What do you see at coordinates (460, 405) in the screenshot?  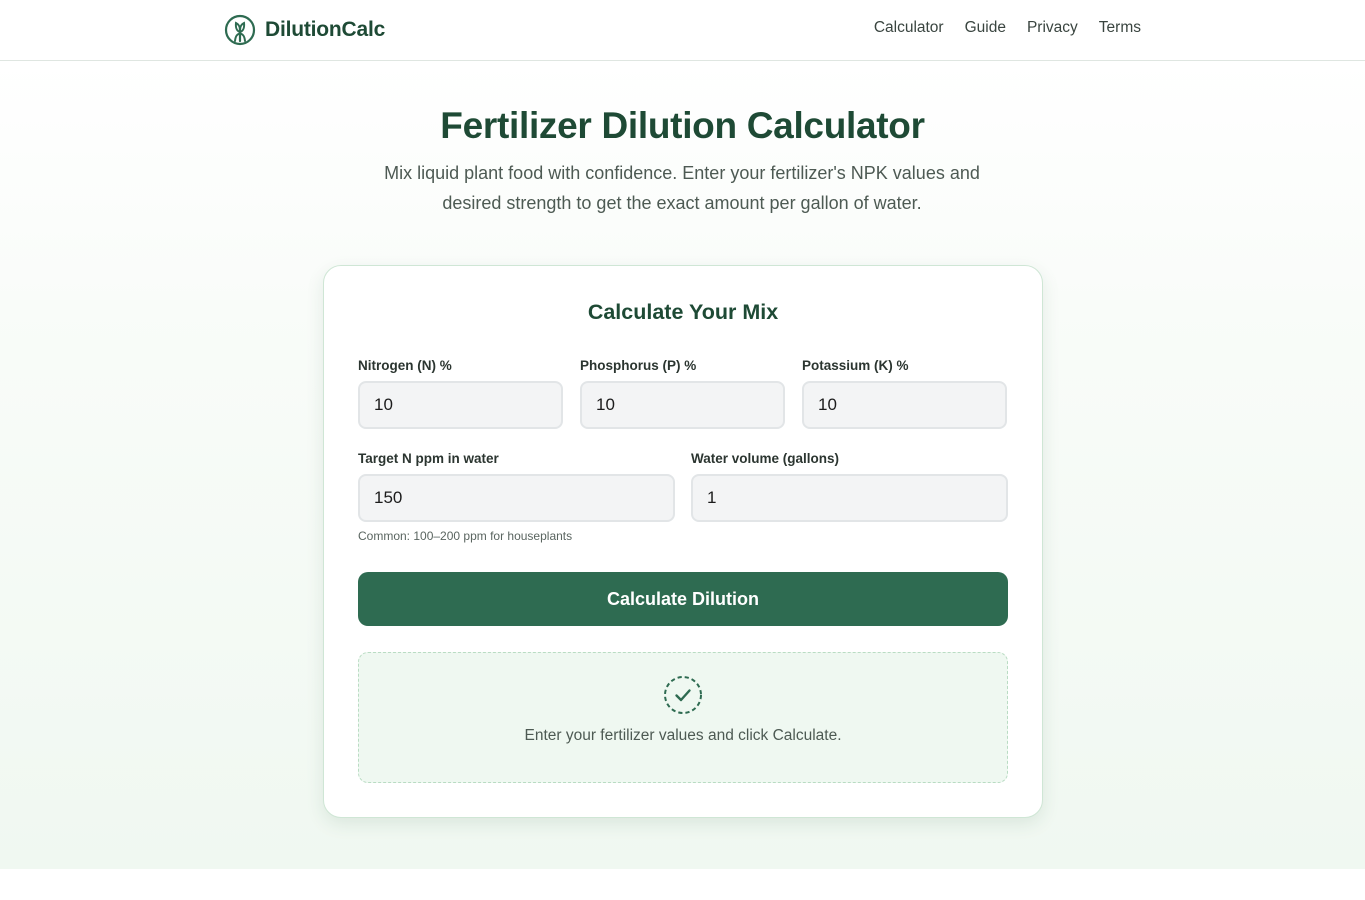 I see `nitrogen-input` at bounding box center [460, 405].